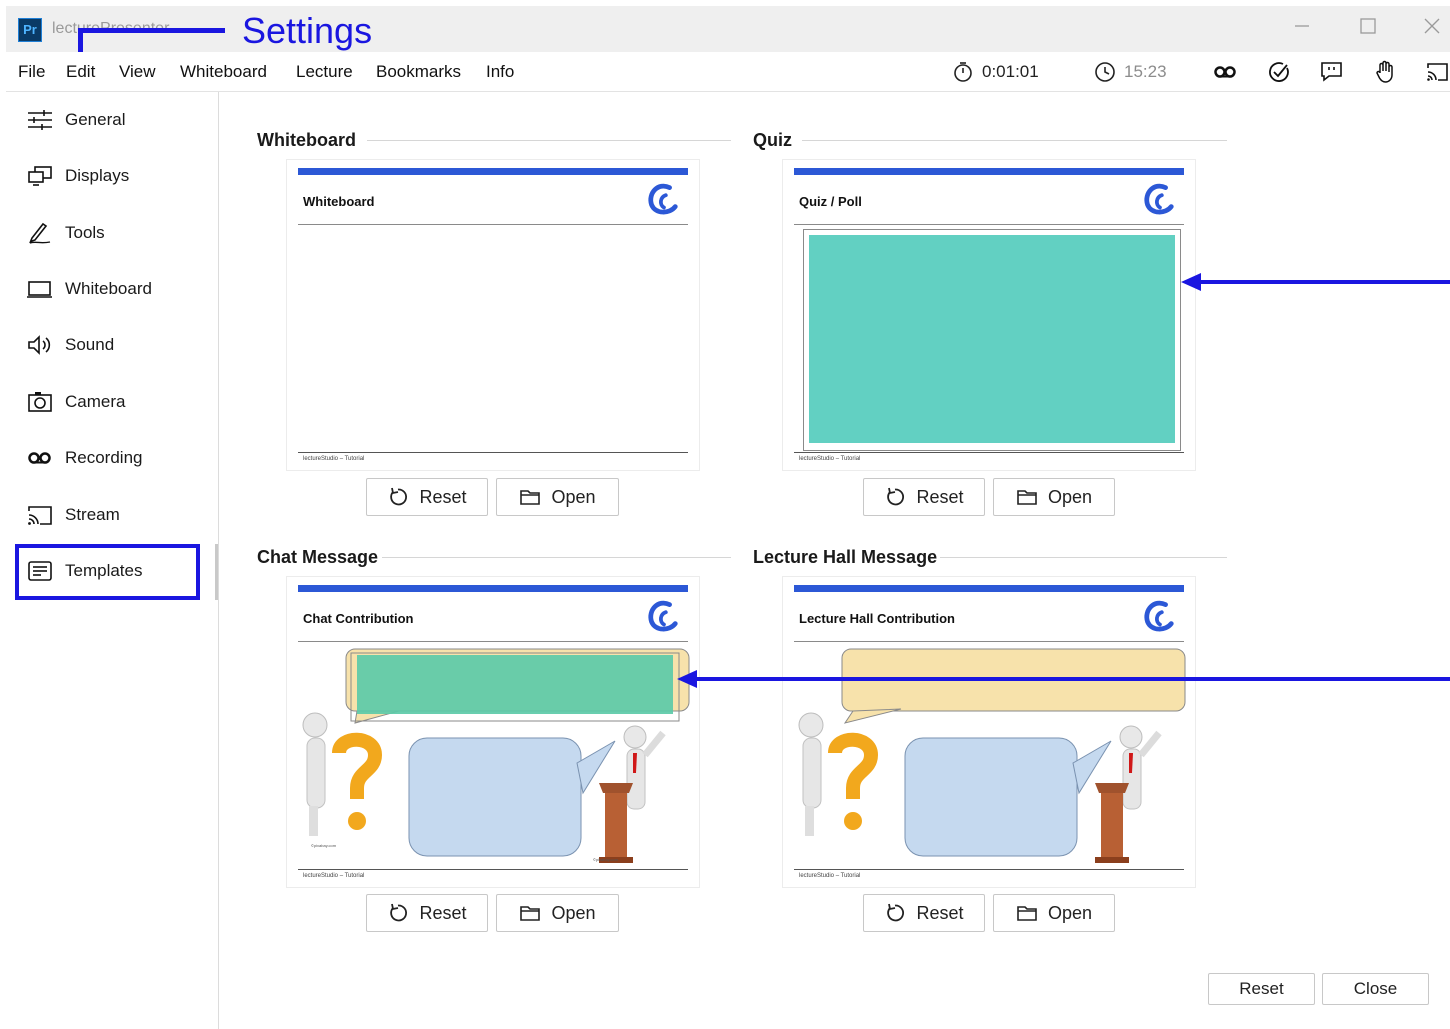 Image resolution: width=1450 pixels, height=1029 pixels. Describe the element at coordinates (40, 515) in the screenshot. I see `cast-icon` at that location.